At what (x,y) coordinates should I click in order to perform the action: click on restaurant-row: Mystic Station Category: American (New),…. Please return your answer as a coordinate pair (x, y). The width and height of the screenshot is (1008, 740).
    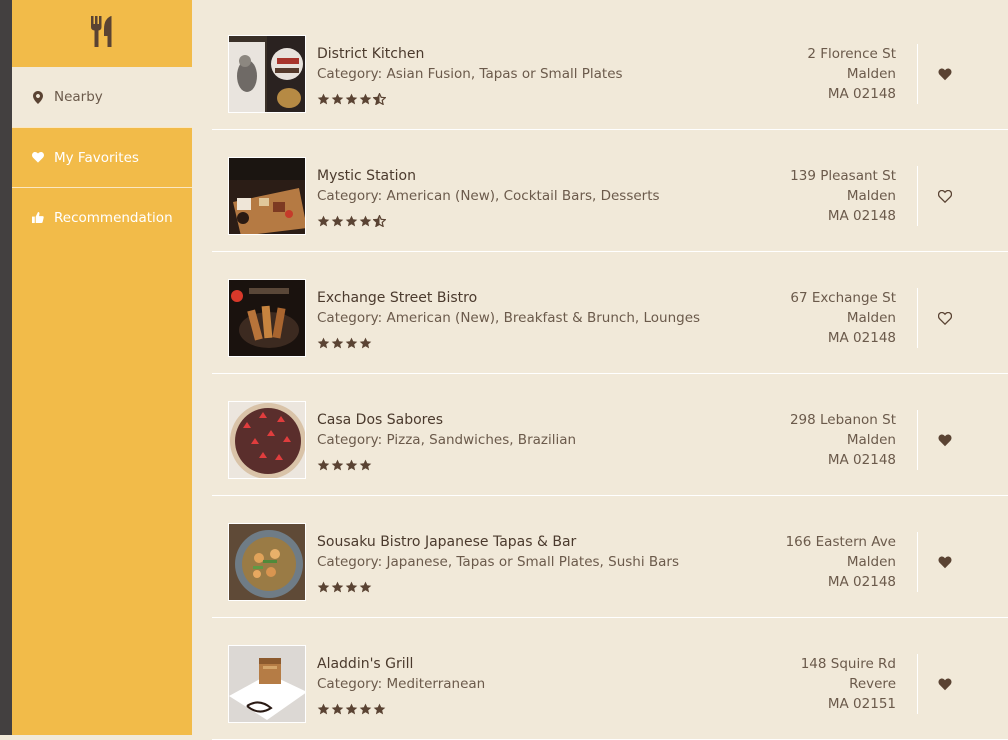
    Looking at the image, I should click on (610, 191).